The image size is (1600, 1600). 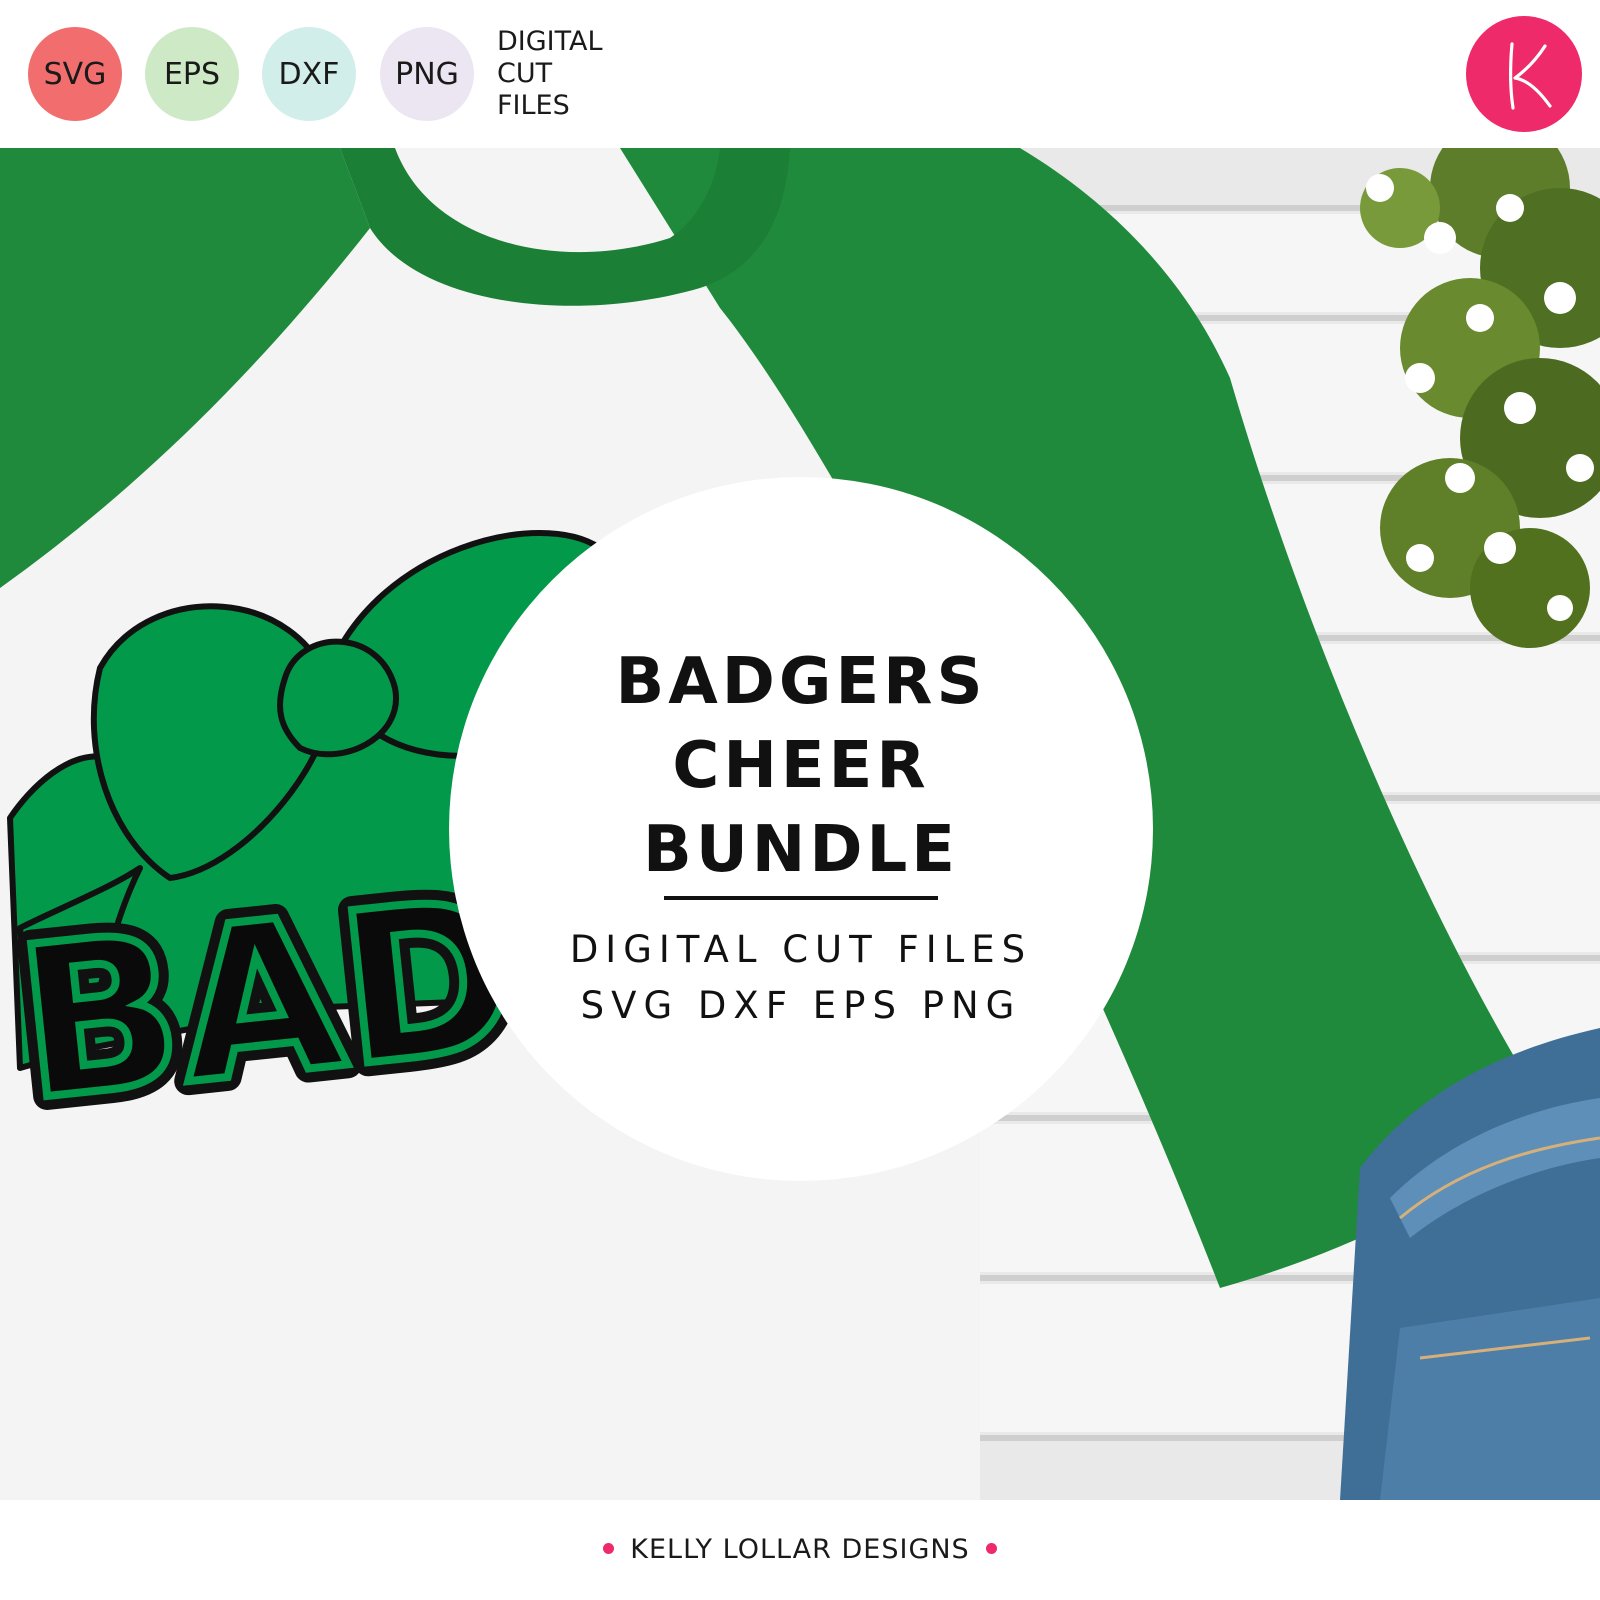 I want to click on svg-format-badge: SVG, so click(x=75, y=74).